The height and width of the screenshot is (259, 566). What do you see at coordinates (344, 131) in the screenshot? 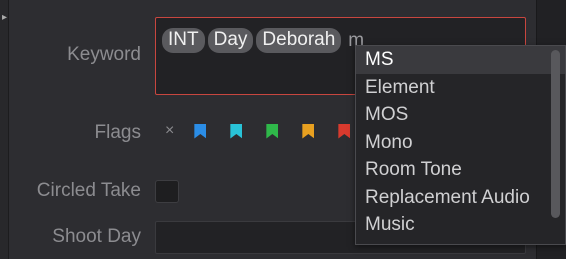
I see `flag-red-icon` at bounding box center [344, 131].